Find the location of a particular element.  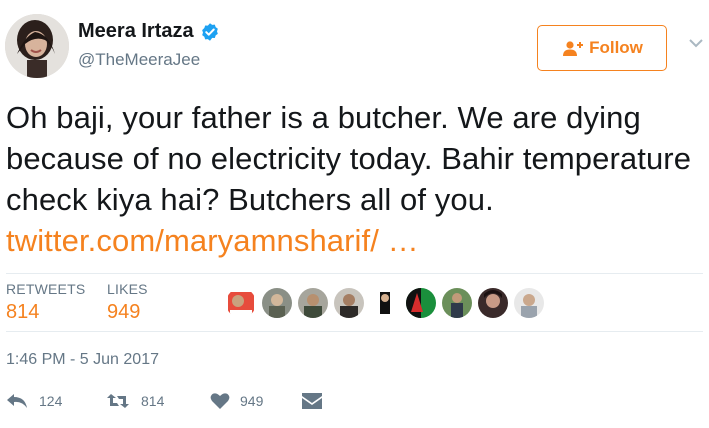

tweet-actions: 124 814 949 is located at coordinates (164, 401).